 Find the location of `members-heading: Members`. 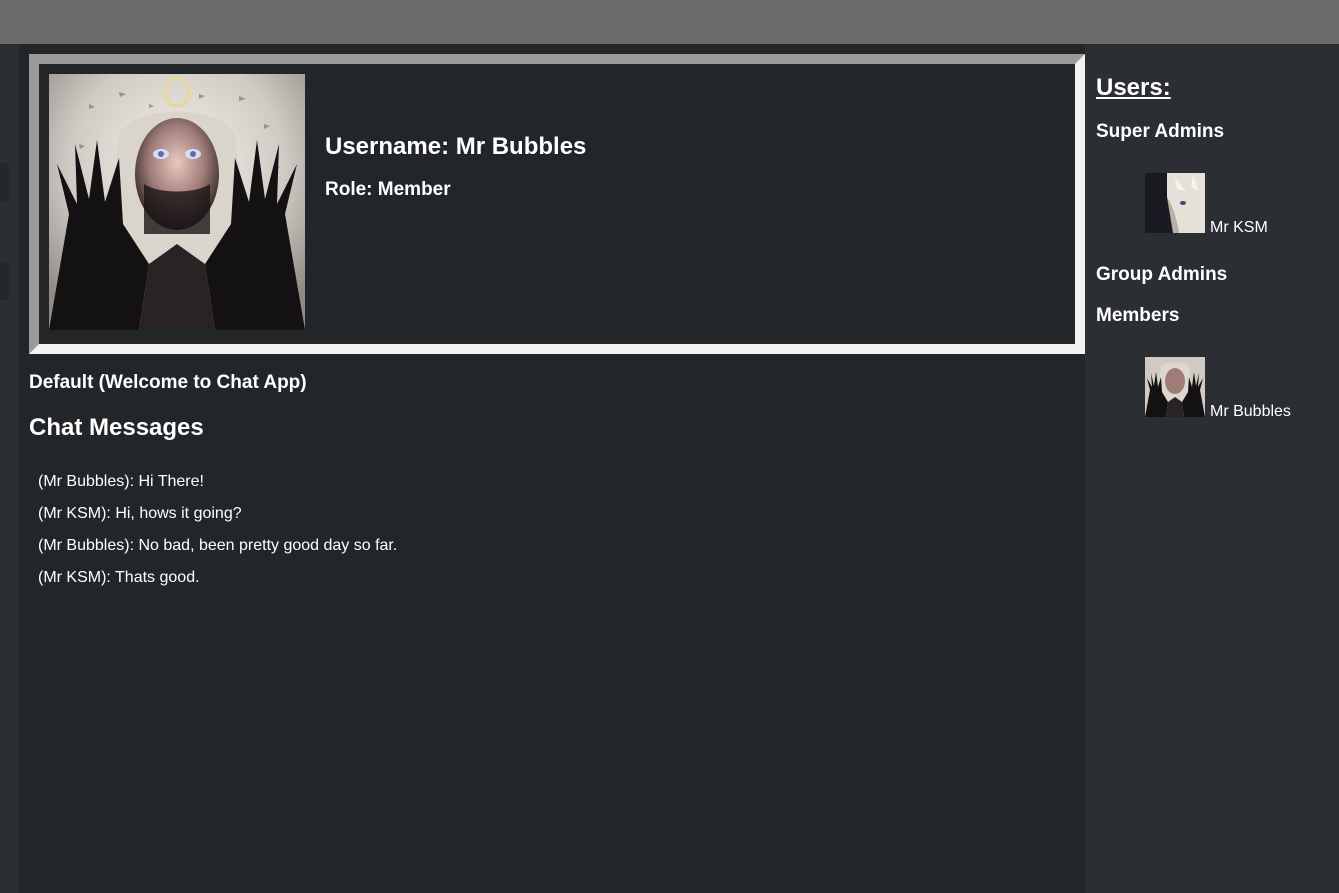

members-heading: Members is located at coordinates (1138, 315).